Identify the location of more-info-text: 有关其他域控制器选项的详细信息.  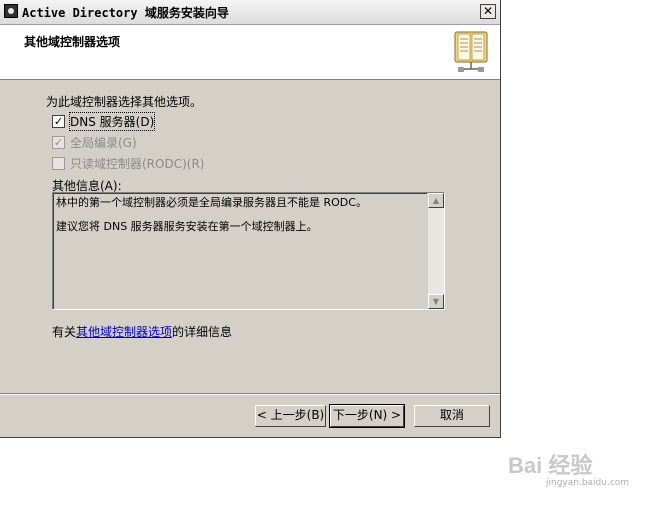
(142, 331).